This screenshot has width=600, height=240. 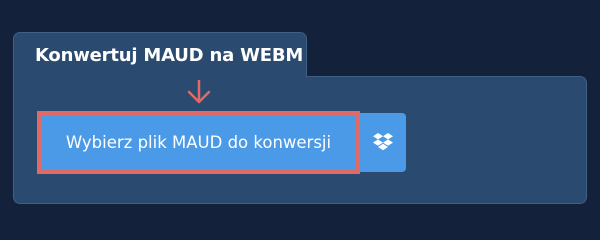 I want to click on dropbox-icon, so click(x=383, y=142).